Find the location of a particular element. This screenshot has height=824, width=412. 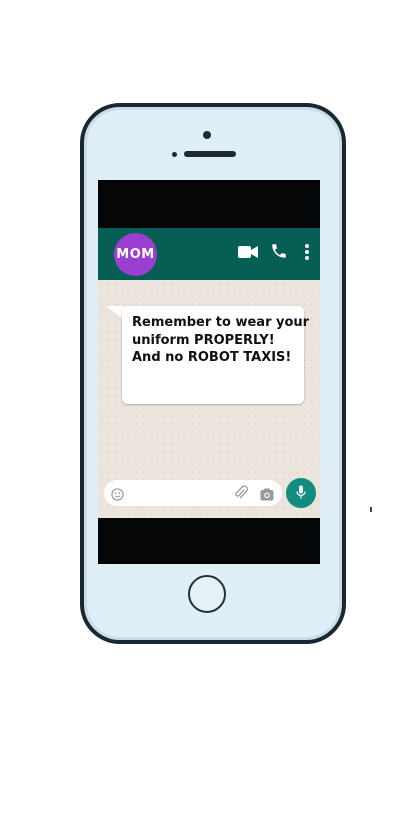

contact-avatar: MOM is located at coordinates (135, 254).